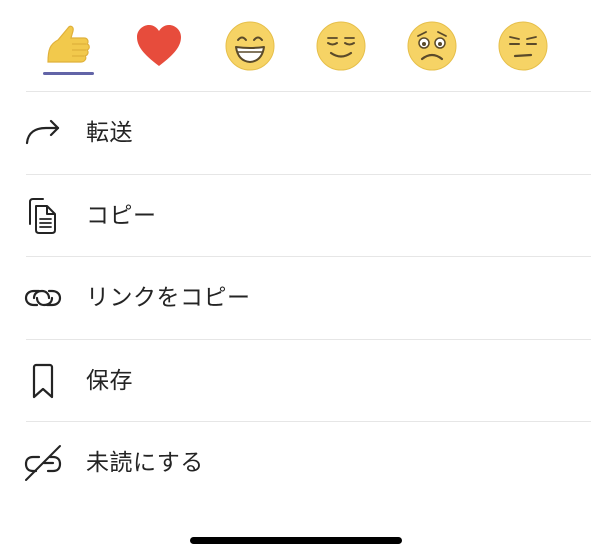 This screenshot has width=591, height=558. Describe the element at coordinates (295, 298) in the screenshot. I see `menu-item-copy-link: リンクをコピー` at that location.